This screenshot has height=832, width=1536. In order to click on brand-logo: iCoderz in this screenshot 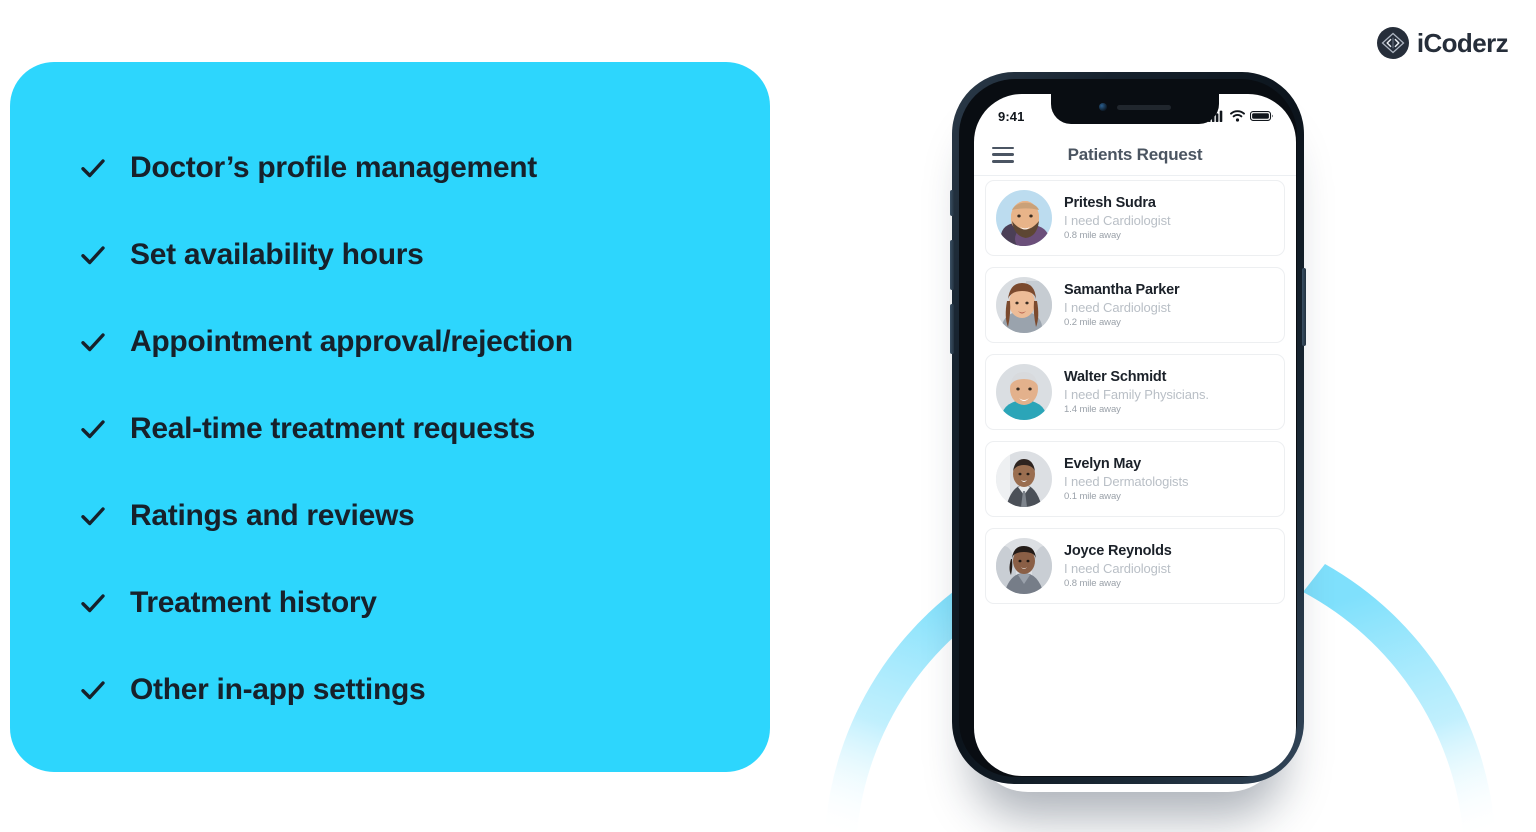, I will do `click(1442, 43)`.